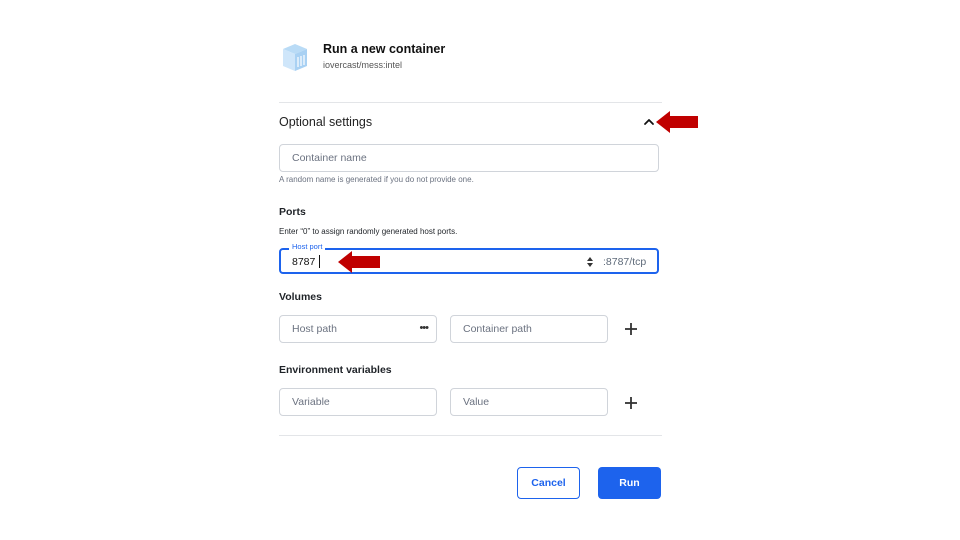 This screenshot has height=540, width=960. Describe the element at coordinates (325, 122) in the screenshot. I see `optional-settings-label: Optional settings` at that location.